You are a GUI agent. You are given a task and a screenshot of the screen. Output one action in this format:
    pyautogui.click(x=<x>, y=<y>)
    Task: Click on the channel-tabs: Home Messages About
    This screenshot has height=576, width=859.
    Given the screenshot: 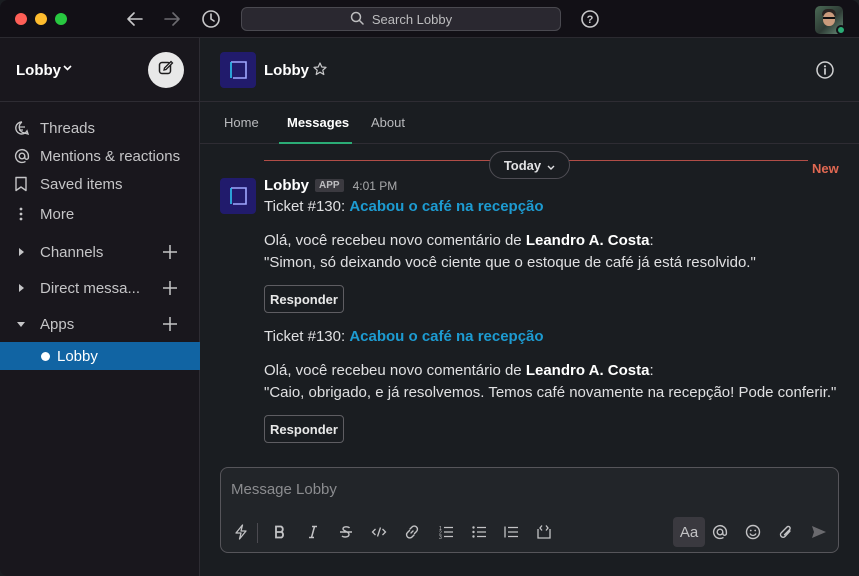 What is the action you would take?
    pyautogui.click(x=529, y=123)
    